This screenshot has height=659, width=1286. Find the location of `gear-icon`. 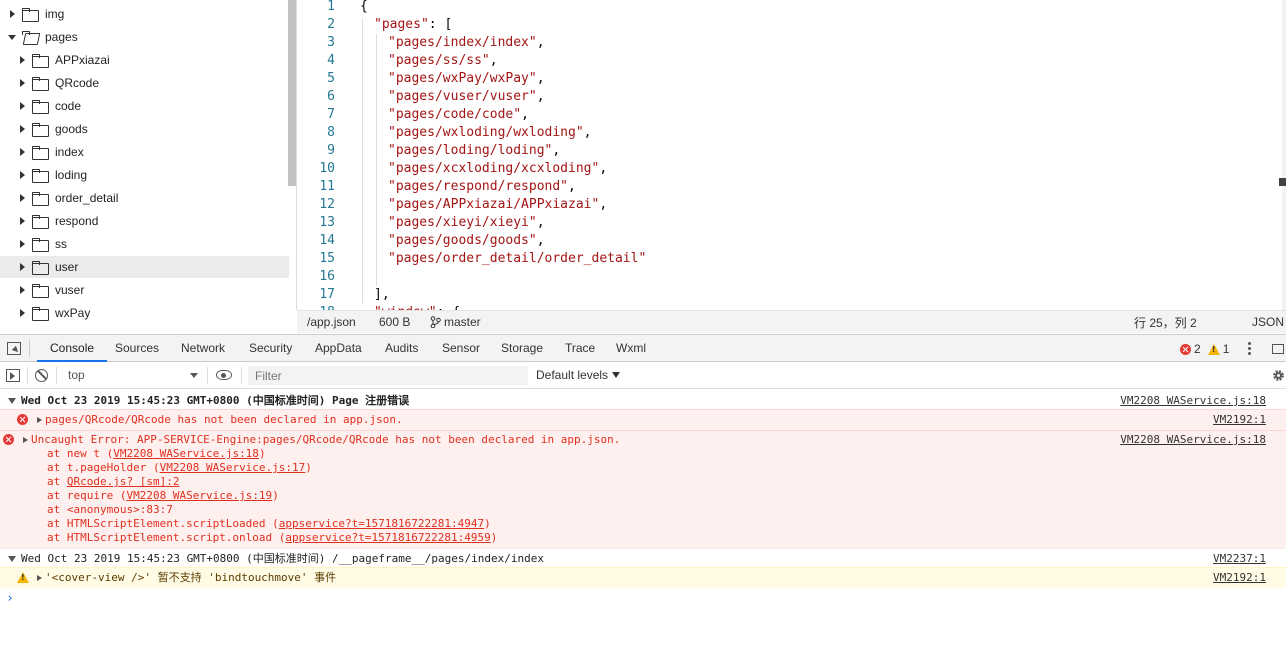

gear-icon is located at coordinates (1278, 375).